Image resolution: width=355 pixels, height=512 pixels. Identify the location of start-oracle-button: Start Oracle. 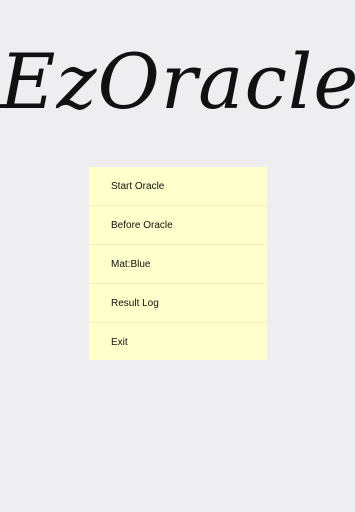
(178, 186).